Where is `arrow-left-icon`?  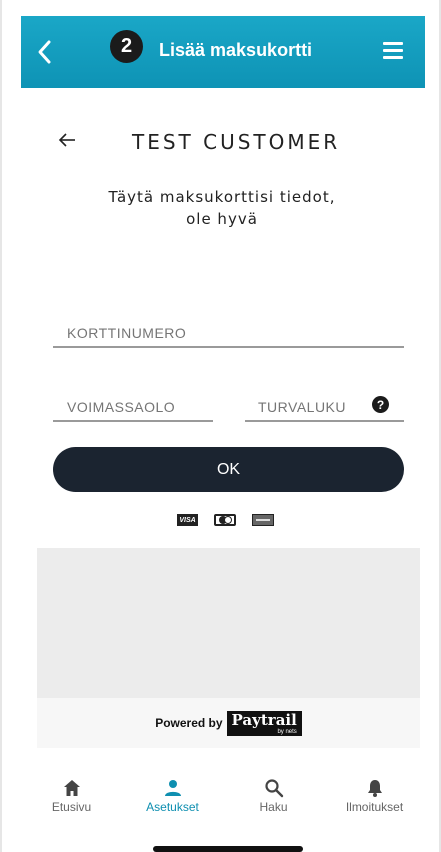 arrow-left-icon is located at coordinates (67, 140).